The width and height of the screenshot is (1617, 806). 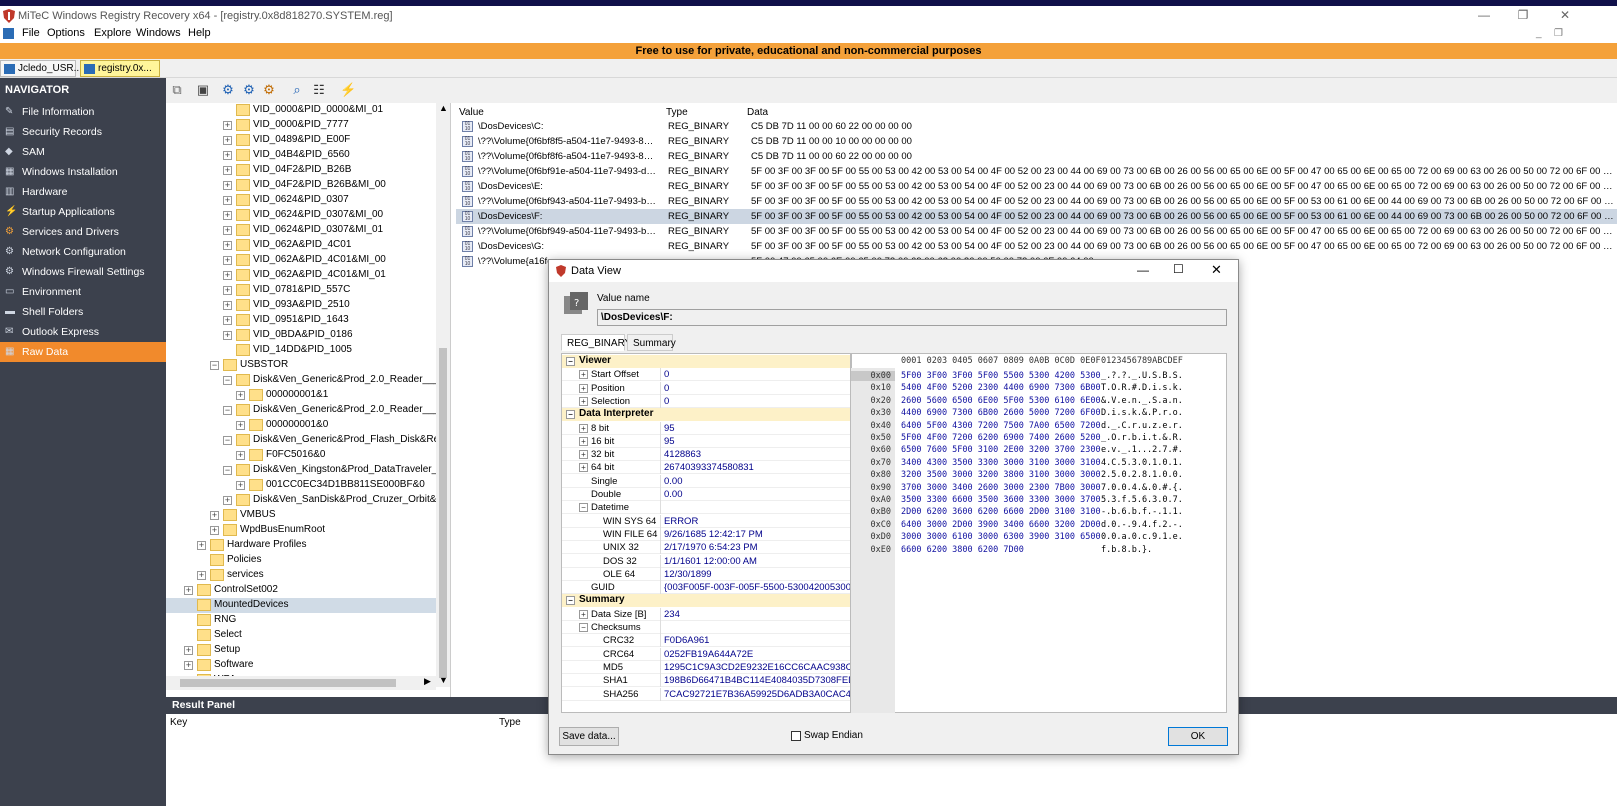 What do you see at coordinates (301, 560) in the screenshot?
I see `tree-node: Policies` at bounding box center [301, 560].